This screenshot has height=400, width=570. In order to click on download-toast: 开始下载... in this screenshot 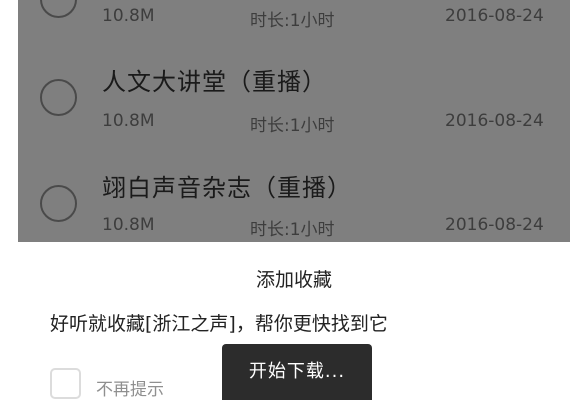, I will do `click(297, 372)`.